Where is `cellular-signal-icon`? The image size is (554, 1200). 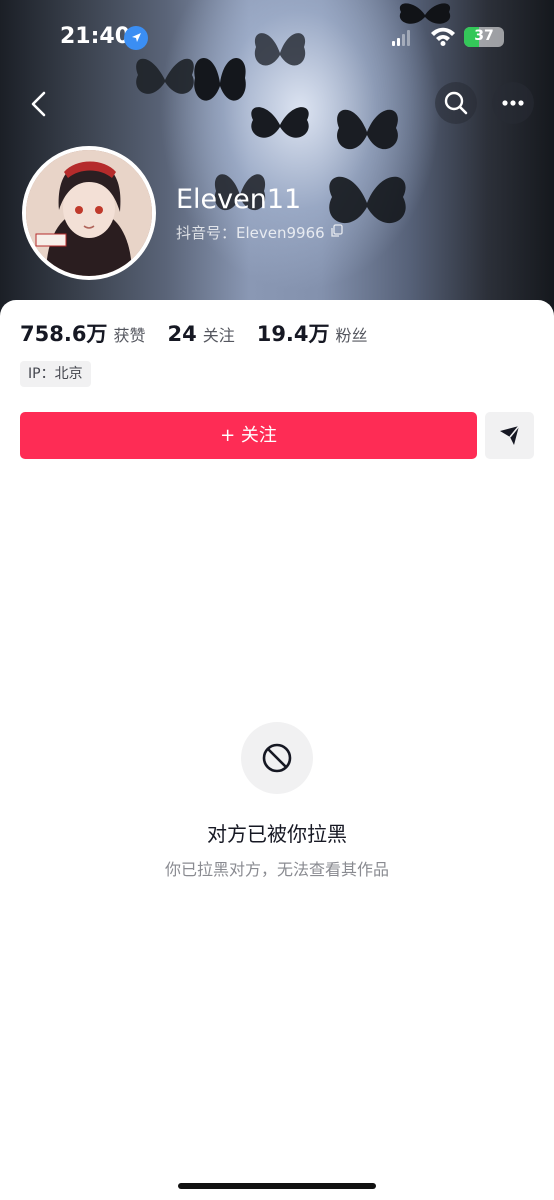 cellular-signal-icon is located at coordinates (401, 38).